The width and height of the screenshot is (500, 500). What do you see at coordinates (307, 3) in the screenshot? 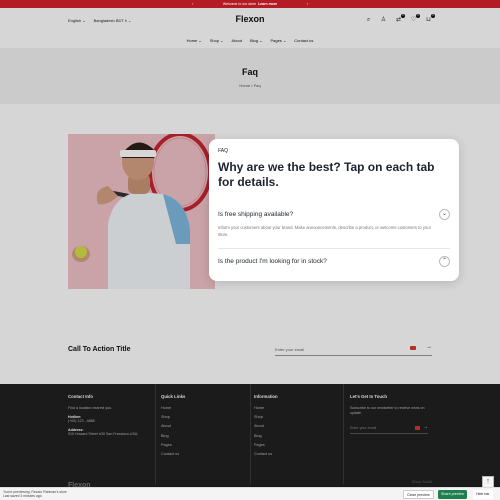
I see `announcement-next-icon: ›` at bounding box center [307, 3].